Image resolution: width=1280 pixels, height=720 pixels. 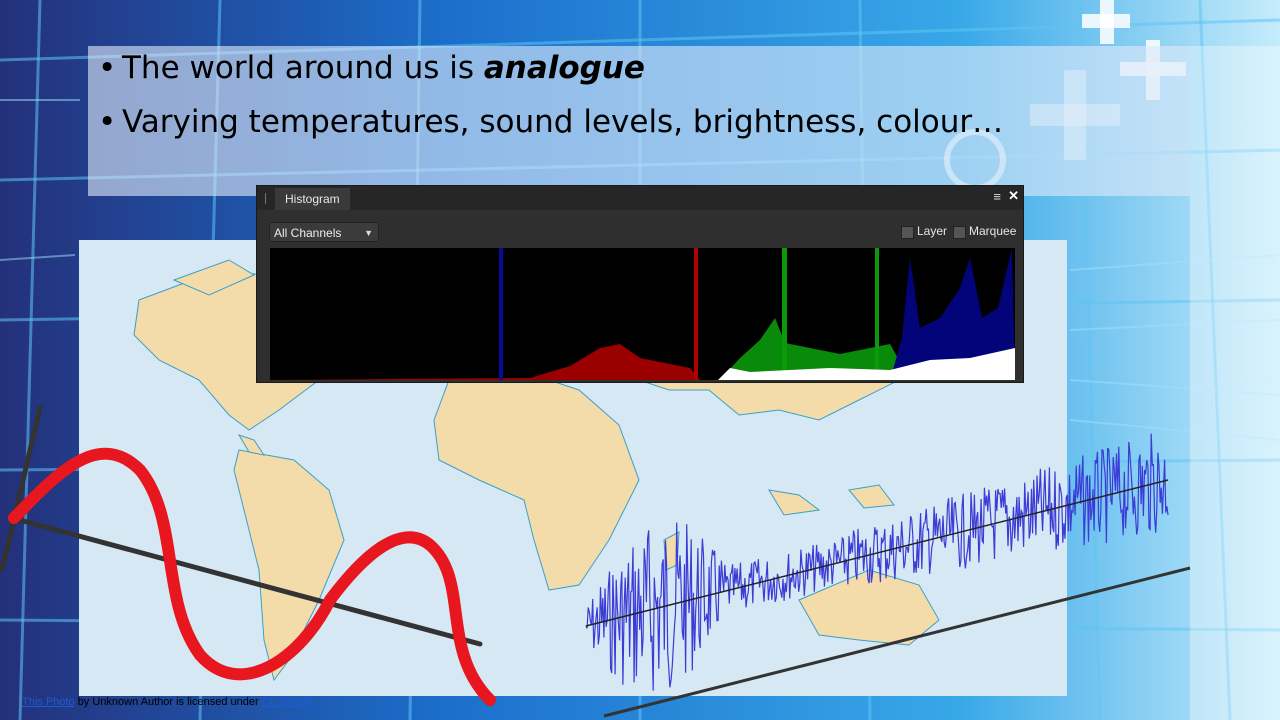 I want to click on marquee-checkbox, so click(x=959, y=232).